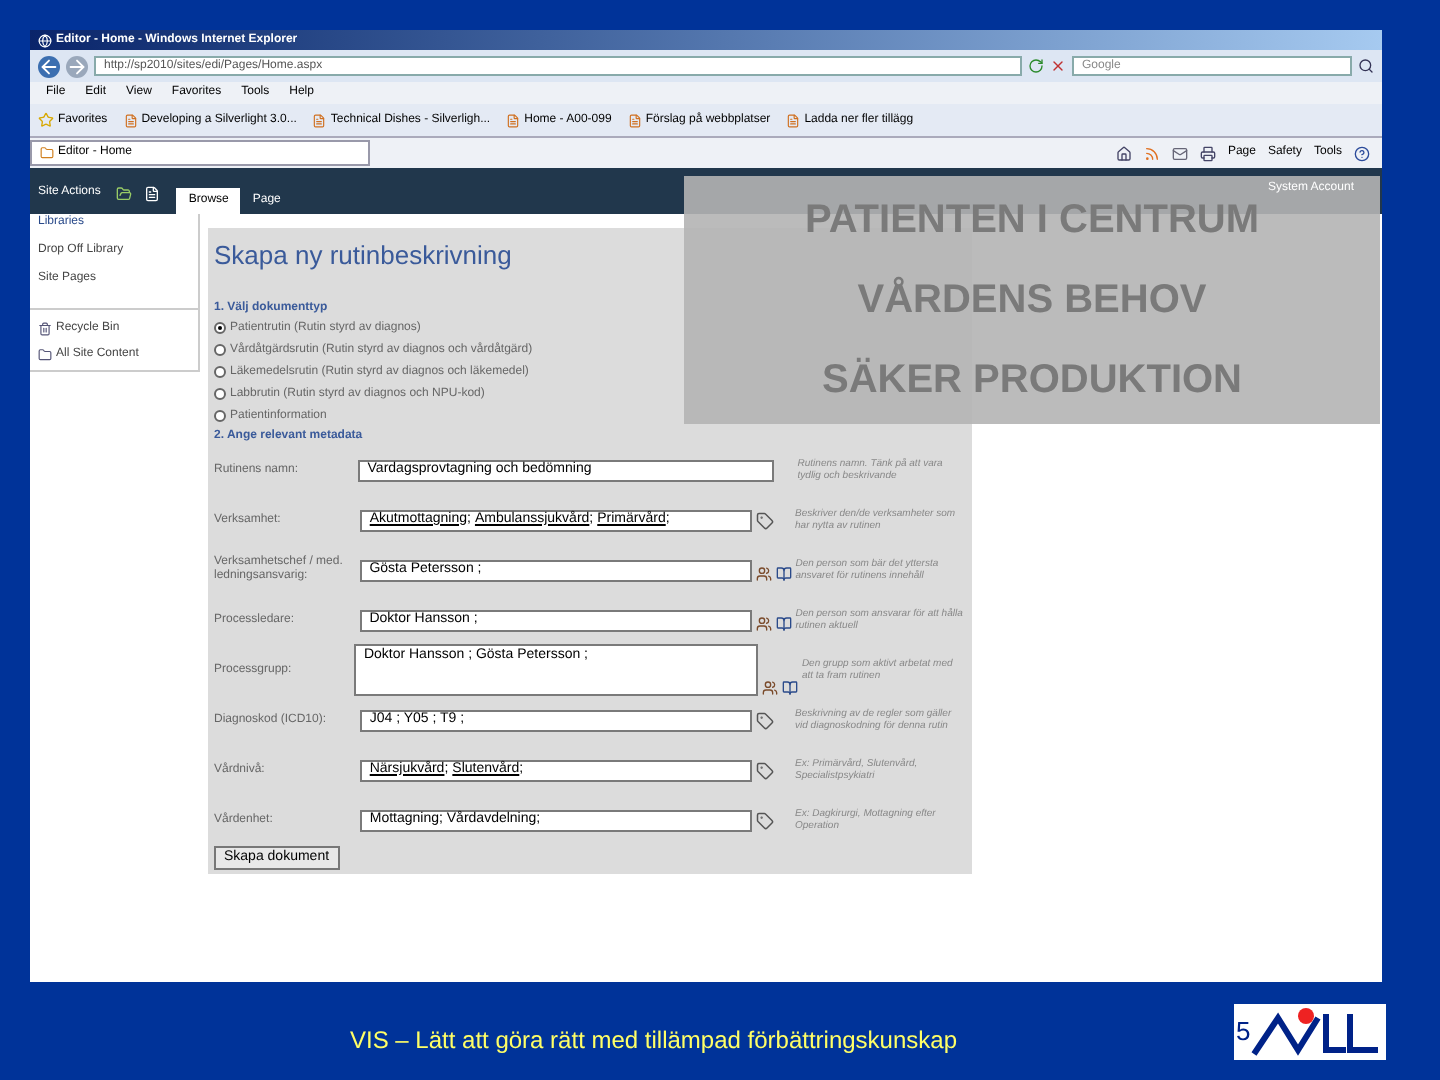 The width and height of the screenshot is (1440, 1080). I want to click on feed-icon, so click(1151, 153).